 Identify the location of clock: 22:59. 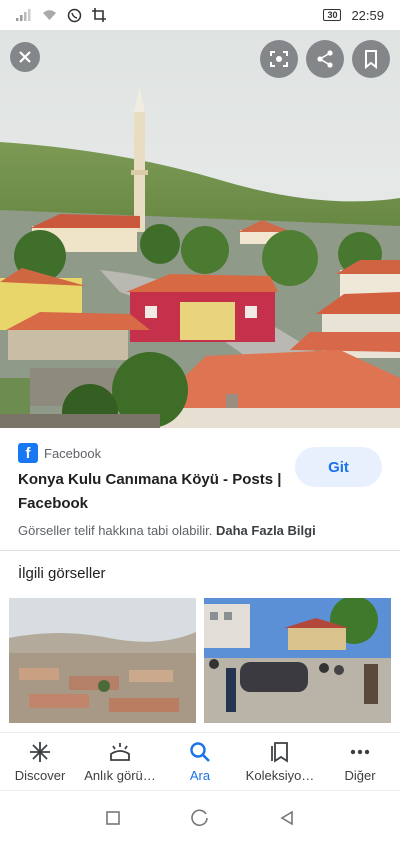
(367, 15).